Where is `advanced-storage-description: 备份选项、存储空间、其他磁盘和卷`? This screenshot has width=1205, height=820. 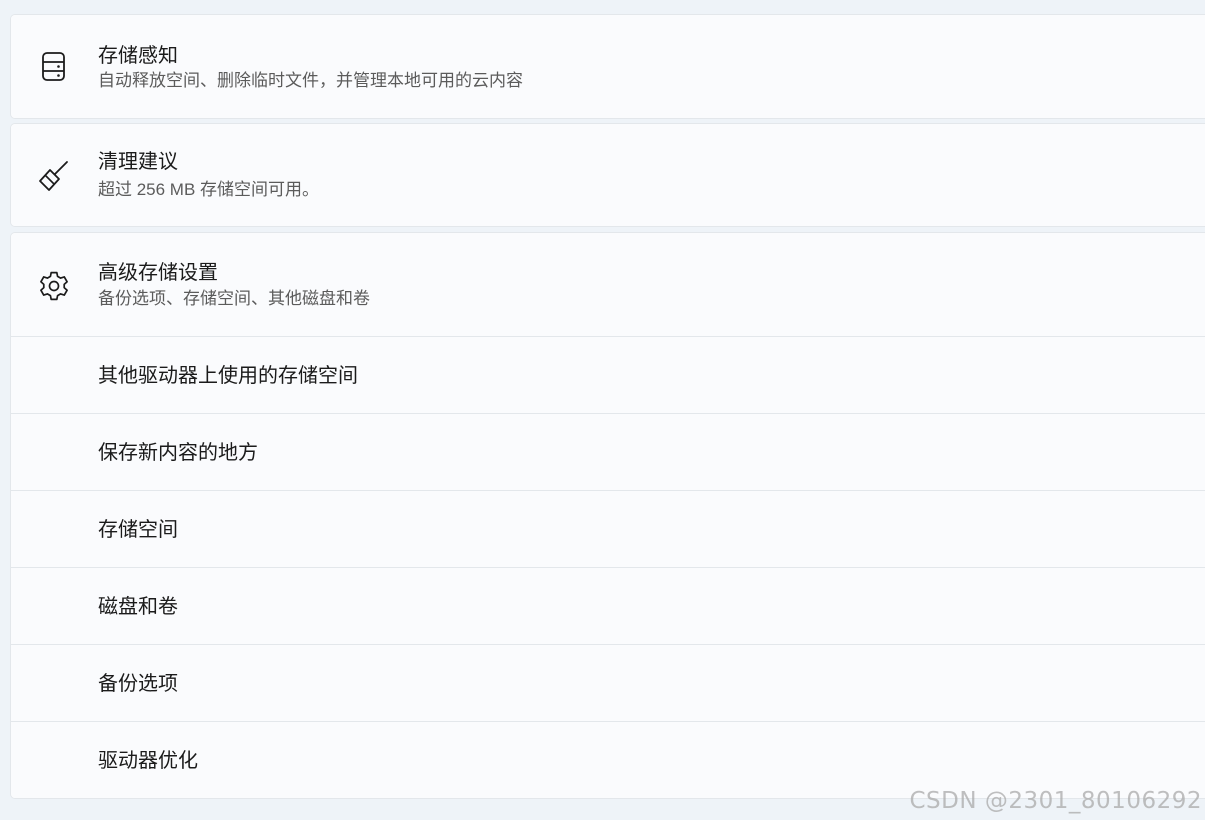
advanced-storage-description: 备份选项、存储空间、其他磁盘和卷 is located at coordinates (234, 298).